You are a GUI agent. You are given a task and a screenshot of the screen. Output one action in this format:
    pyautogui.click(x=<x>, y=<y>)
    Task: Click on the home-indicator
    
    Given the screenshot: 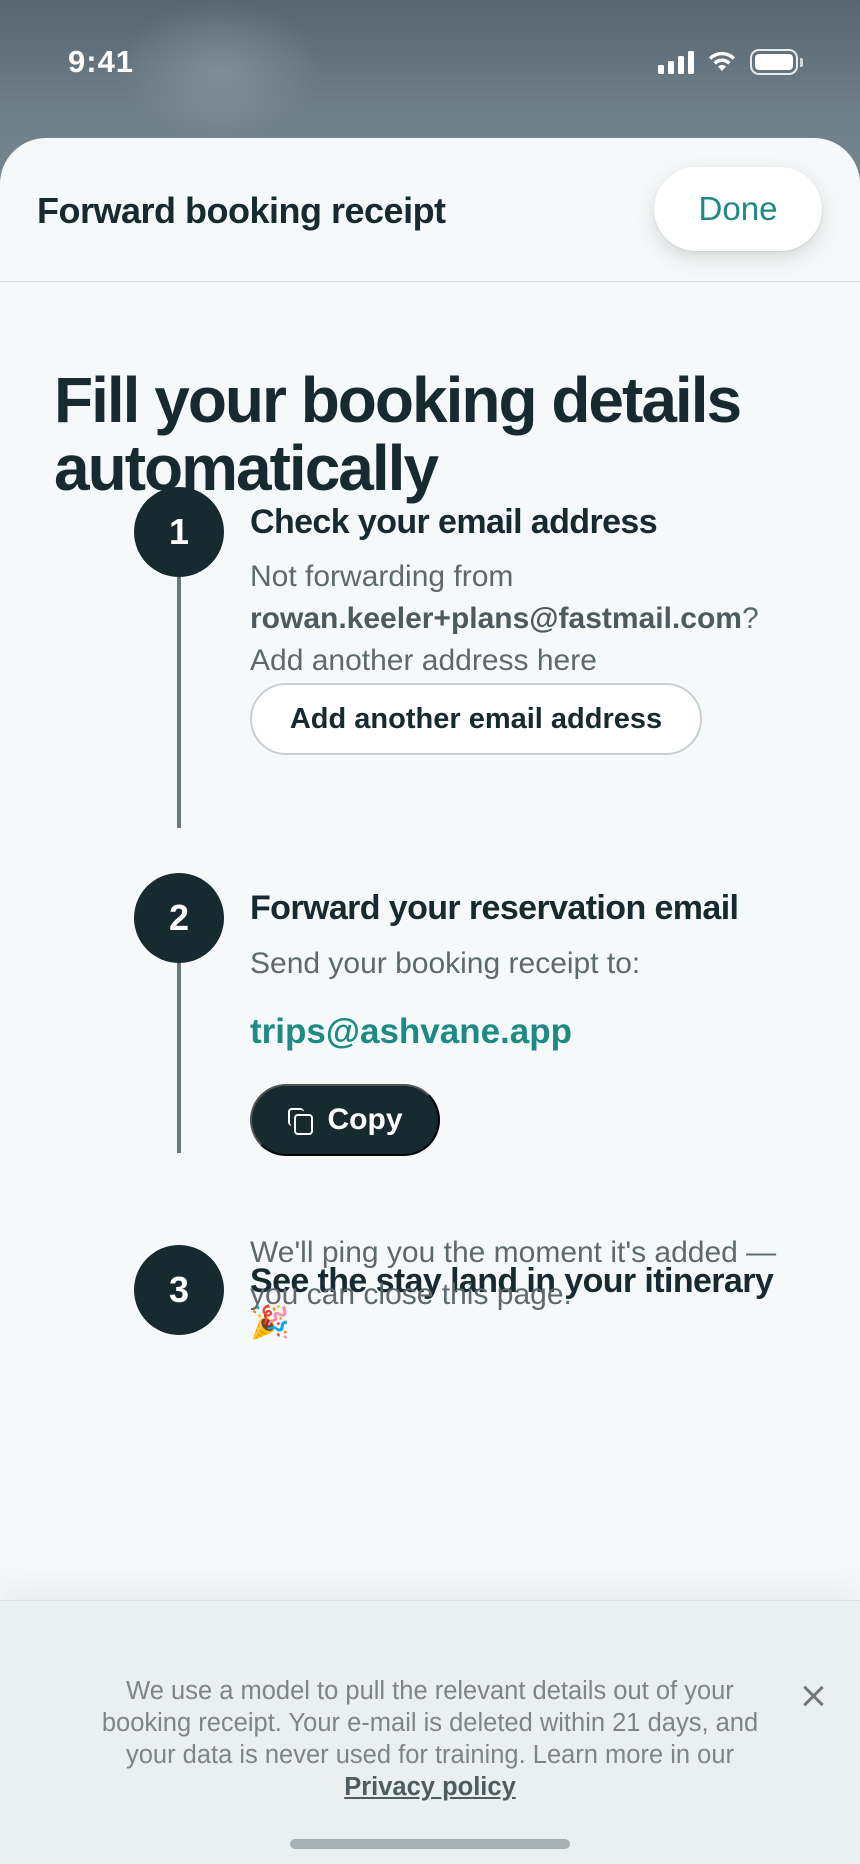 What is the action you would take?
    pyautogui.click(x=430, y=1844)
    